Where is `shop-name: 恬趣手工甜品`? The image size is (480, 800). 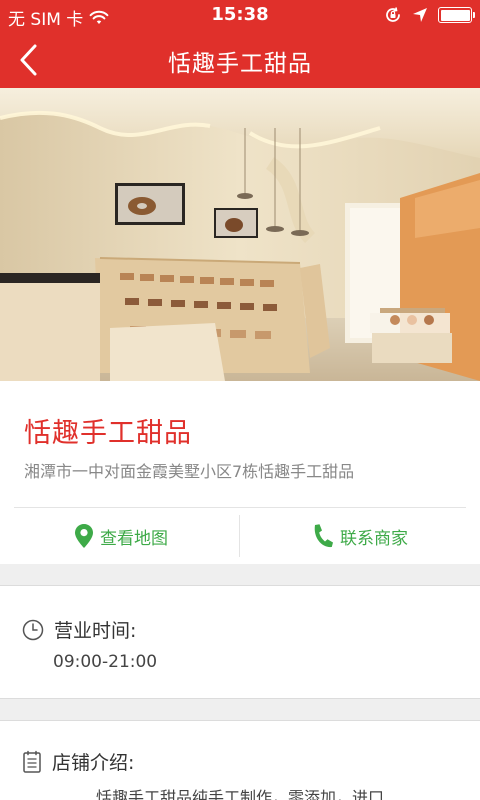
shop-name: 恬趣手工甜品 is located at coordinates (108, 433).